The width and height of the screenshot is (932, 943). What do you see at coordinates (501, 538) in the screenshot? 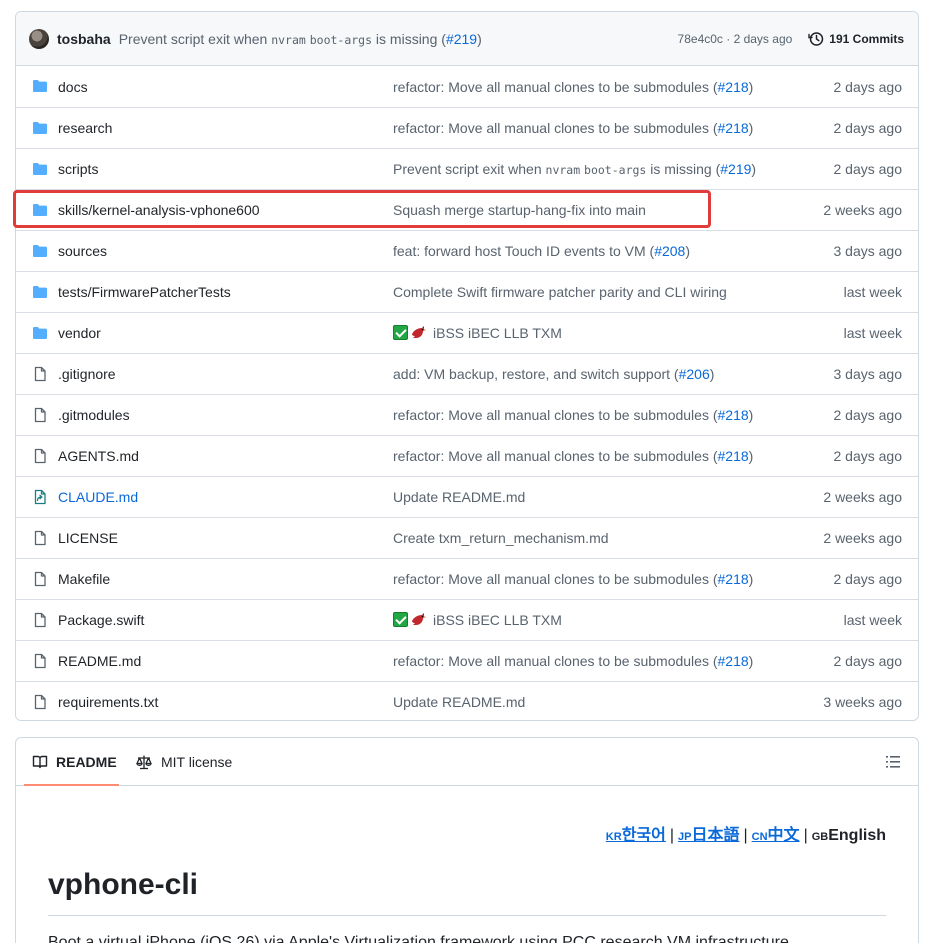
I see `commit-message-link: Create txm_return_mechanism.md` at bounding box center [501, 538].